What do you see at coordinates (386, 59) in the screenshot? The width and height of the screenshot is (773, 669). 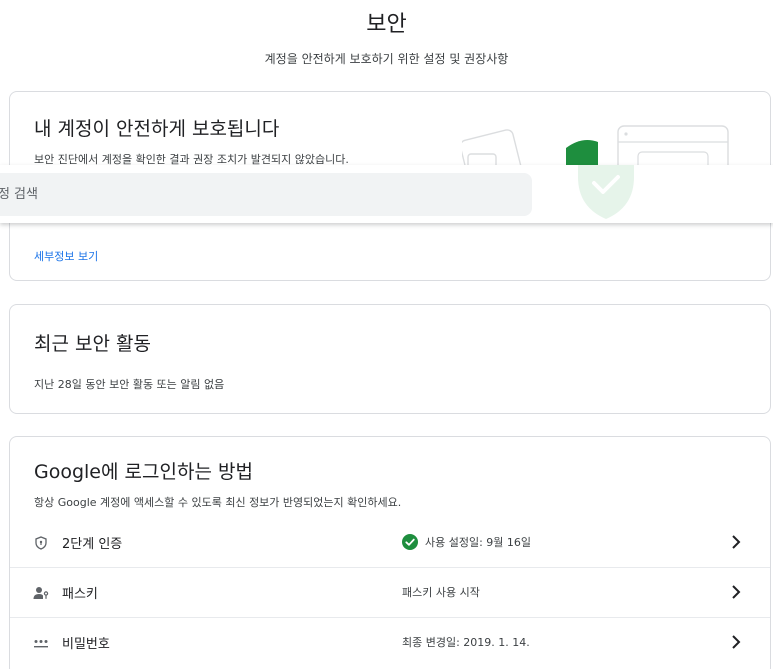 I see `page-subtitle: 계정을 안전하게 보호하기 위한 설정 및 권장사항` at bounding box center [386, 59].